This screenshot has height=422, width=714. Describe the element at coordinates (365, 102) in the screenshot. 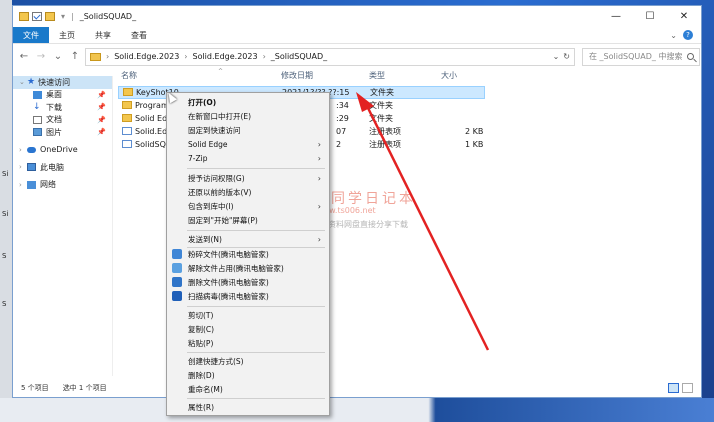

I see `annotation-arrow-head-icon` at that location.